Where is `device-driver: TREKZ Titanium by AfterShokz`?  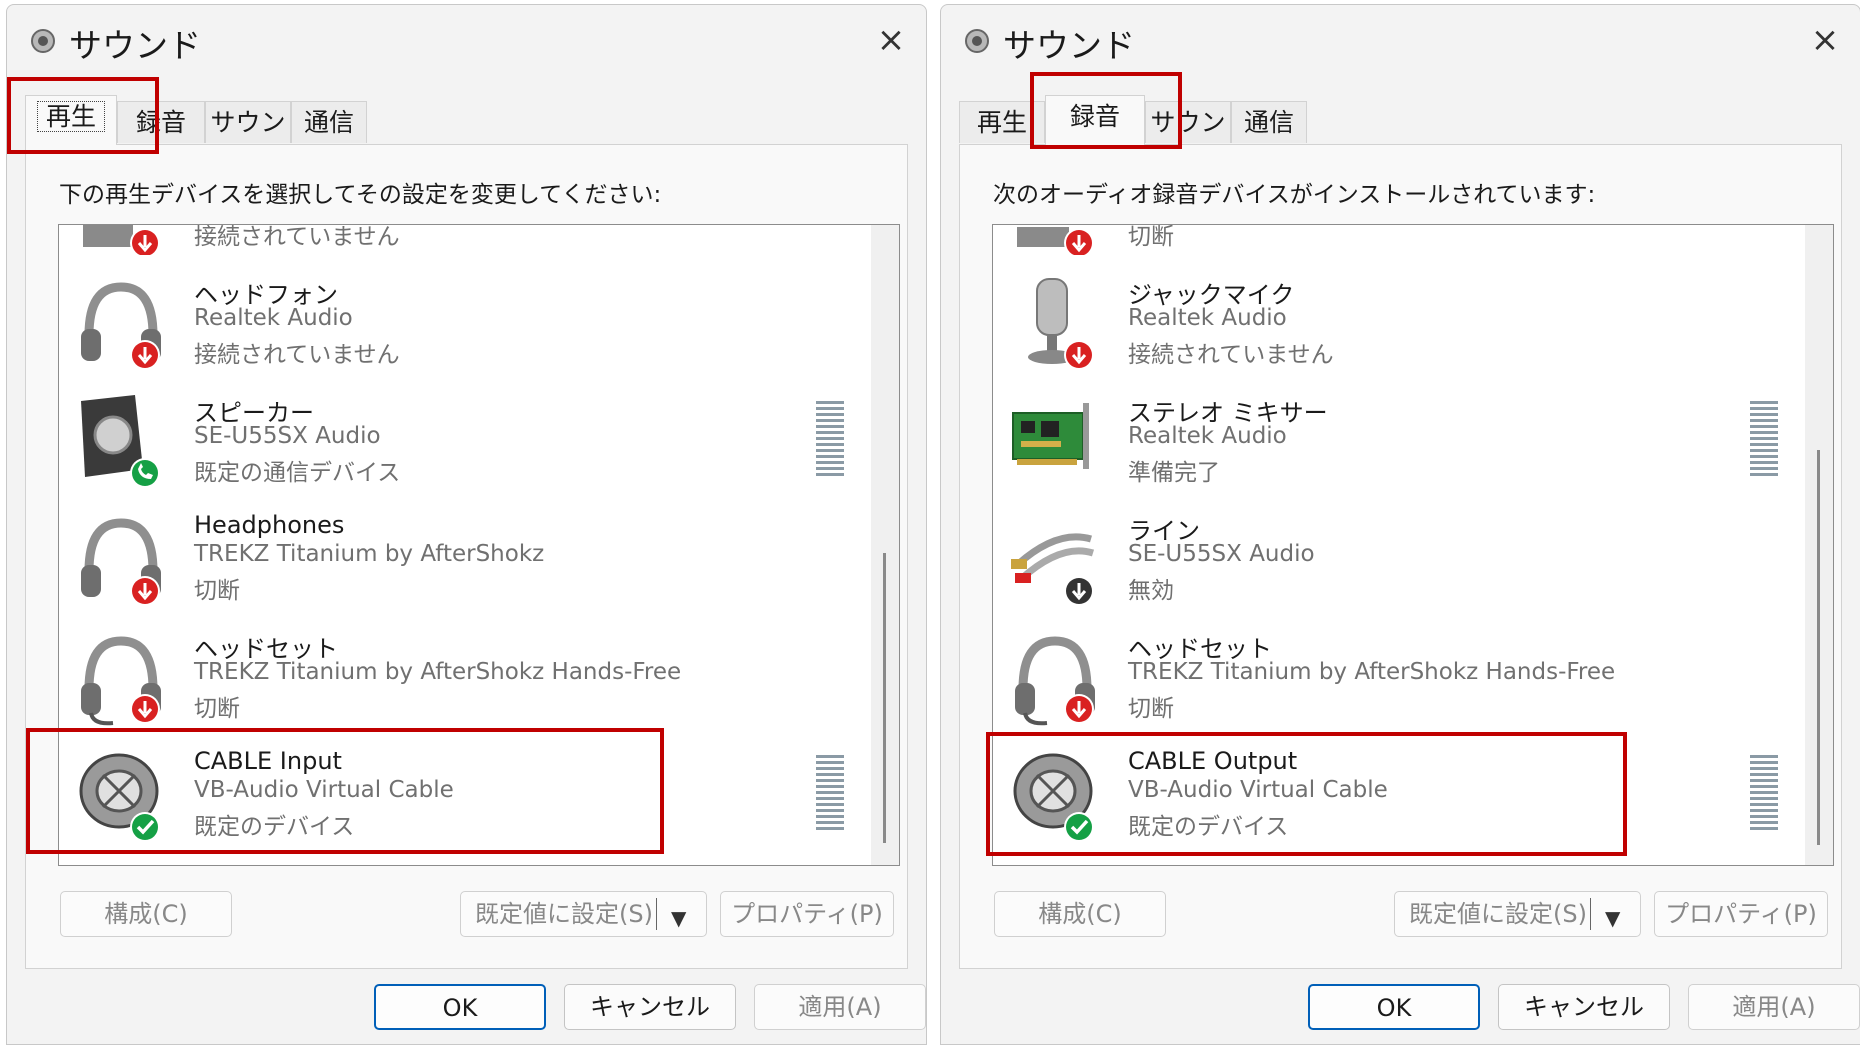 device-driver: TREKZ Titanium by AfterShokz is located at coordinates (369, 554).